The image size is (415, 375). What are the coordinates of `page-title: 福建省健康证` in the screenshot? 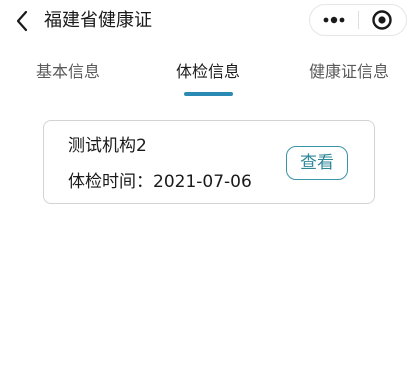 It's located at (98, 20).